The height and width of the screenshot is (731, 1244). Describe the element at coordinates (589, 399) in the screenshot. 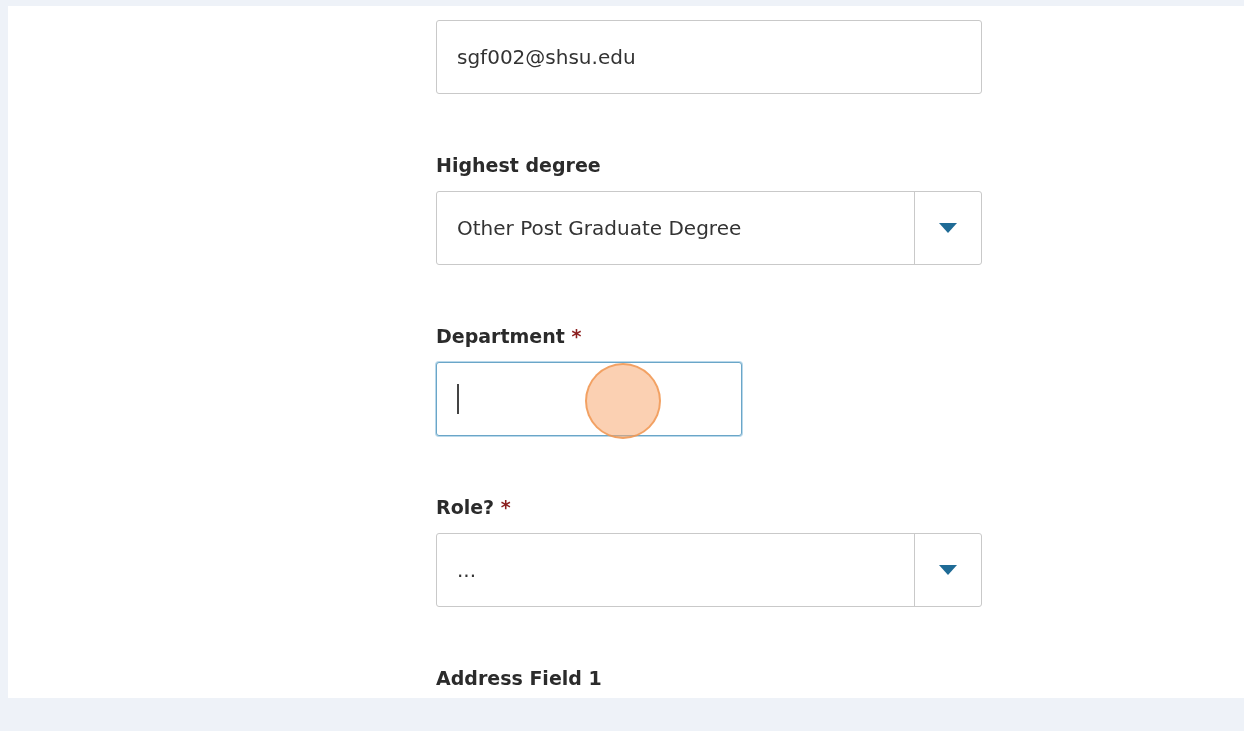

I see `text-input` at that location.